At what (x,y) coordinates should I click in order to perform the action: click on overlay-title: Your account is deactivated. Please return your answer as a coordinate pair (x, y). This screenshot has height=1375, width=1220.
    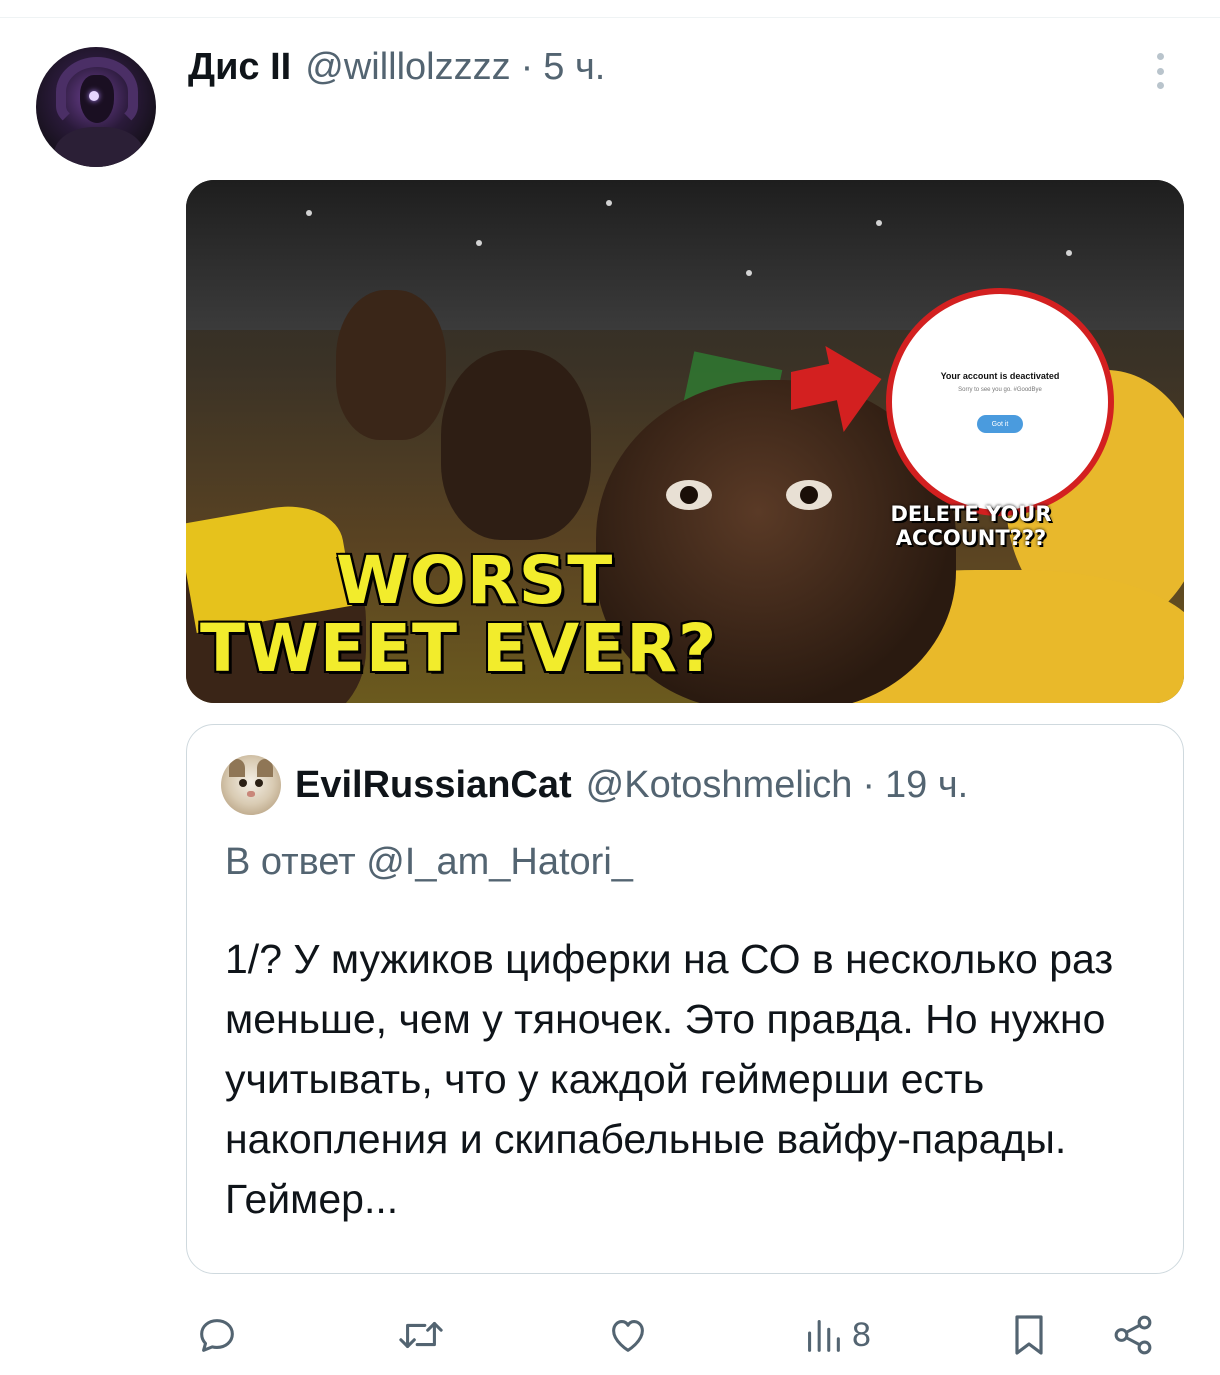
    Looking at the image, I should click on (1000, 376).